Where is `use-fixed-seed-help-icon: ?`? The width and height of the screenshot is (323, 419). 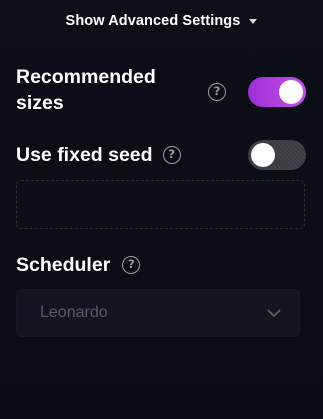
use-fixed-seed-help-icon: ? is located at coordinates (171, 155).